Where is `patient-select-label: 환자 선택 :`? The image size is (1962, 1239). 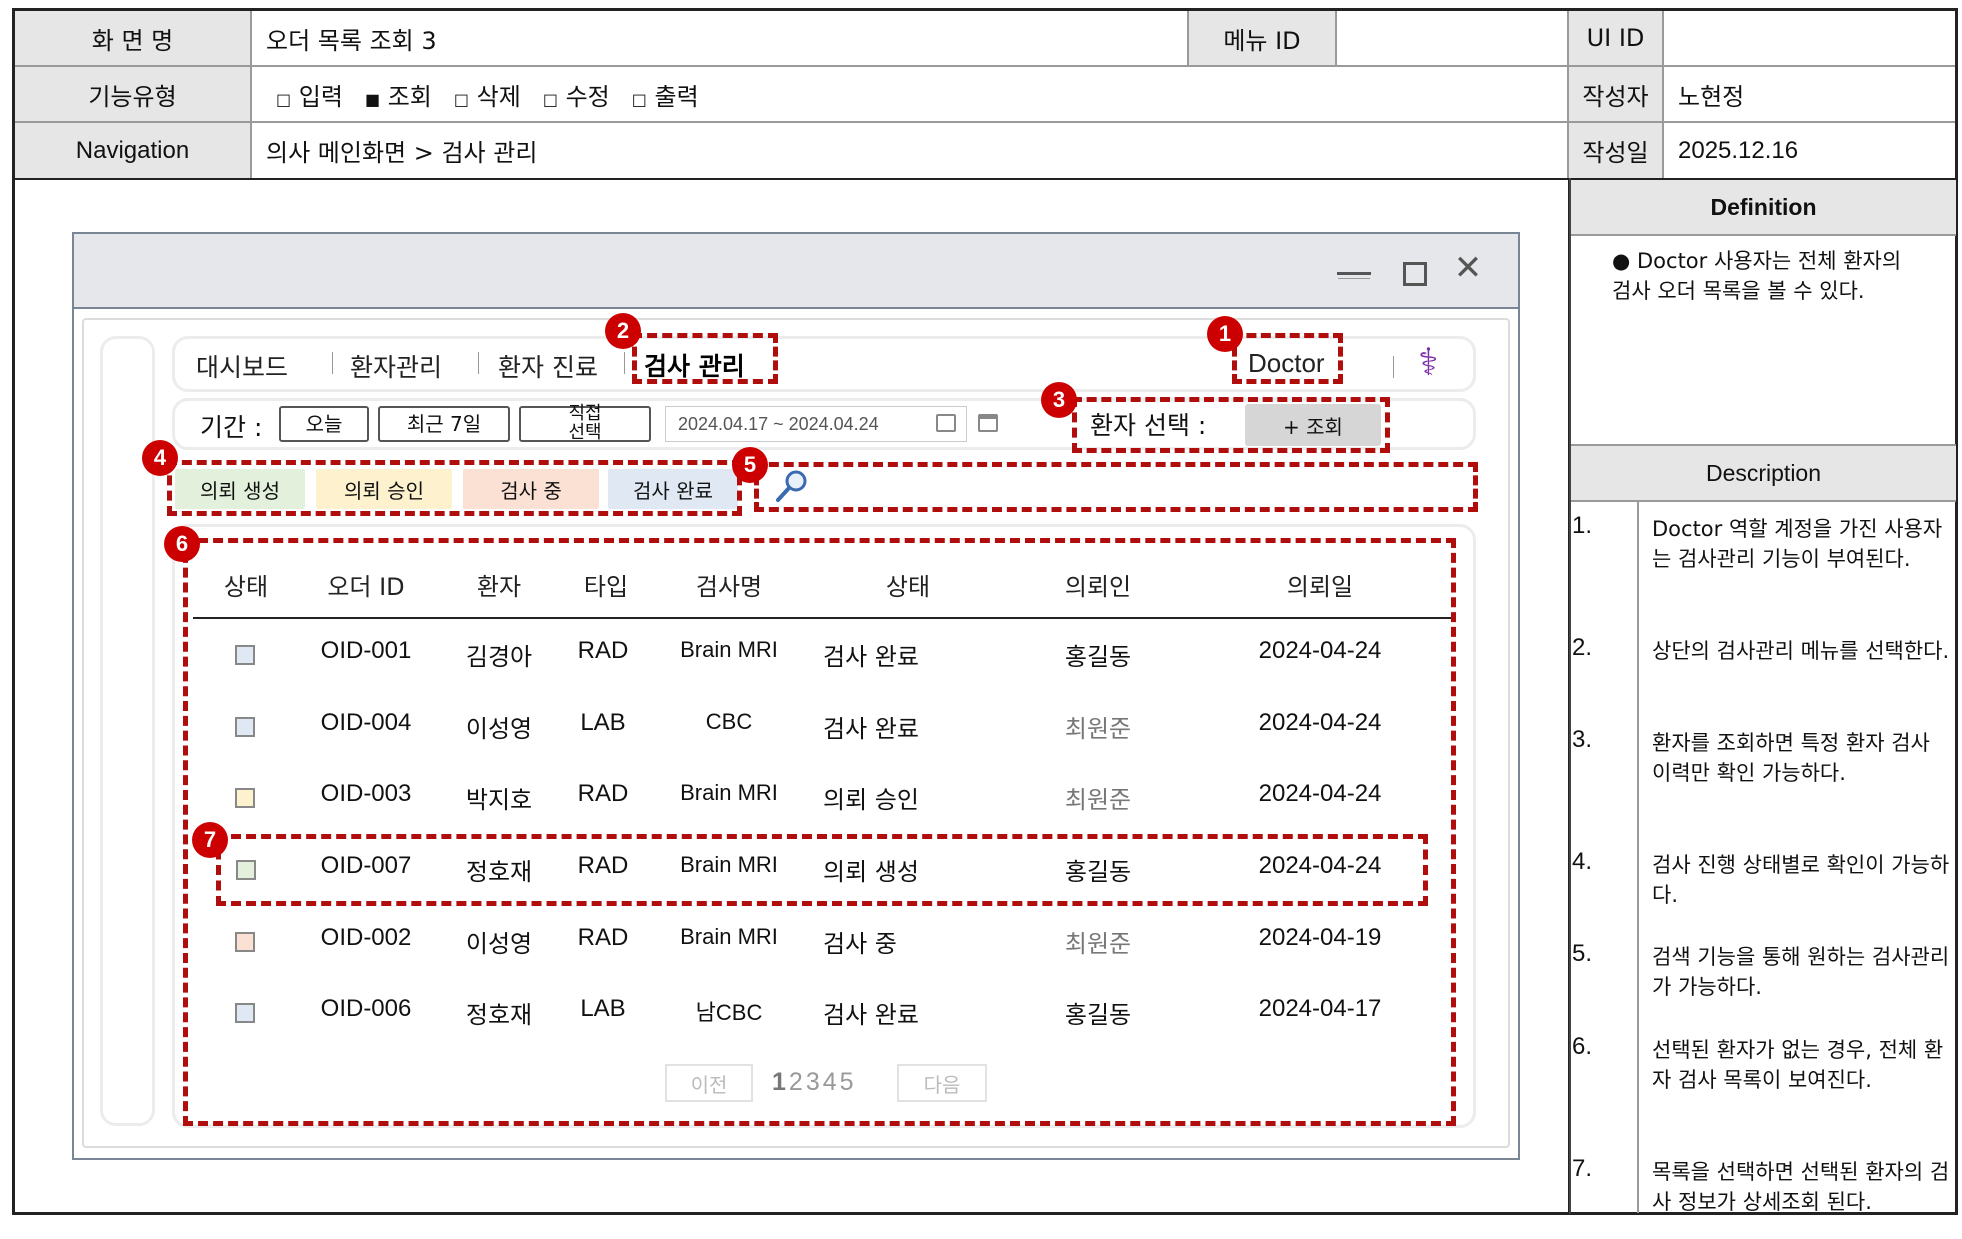
patient-select-label: 환자 선택 : is located at coordinates (1148, 425).